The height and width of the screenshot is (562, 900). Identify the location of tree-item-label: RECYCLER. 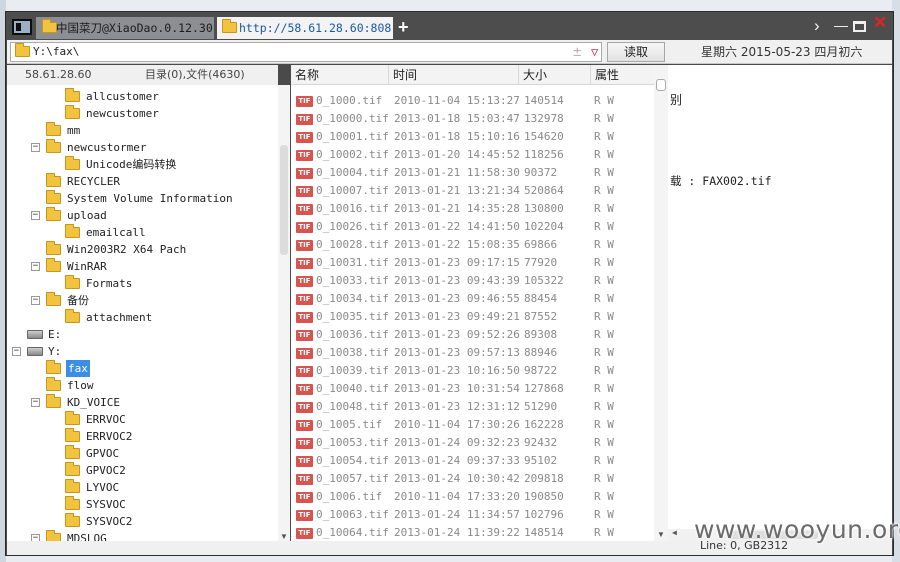
(93, 181).